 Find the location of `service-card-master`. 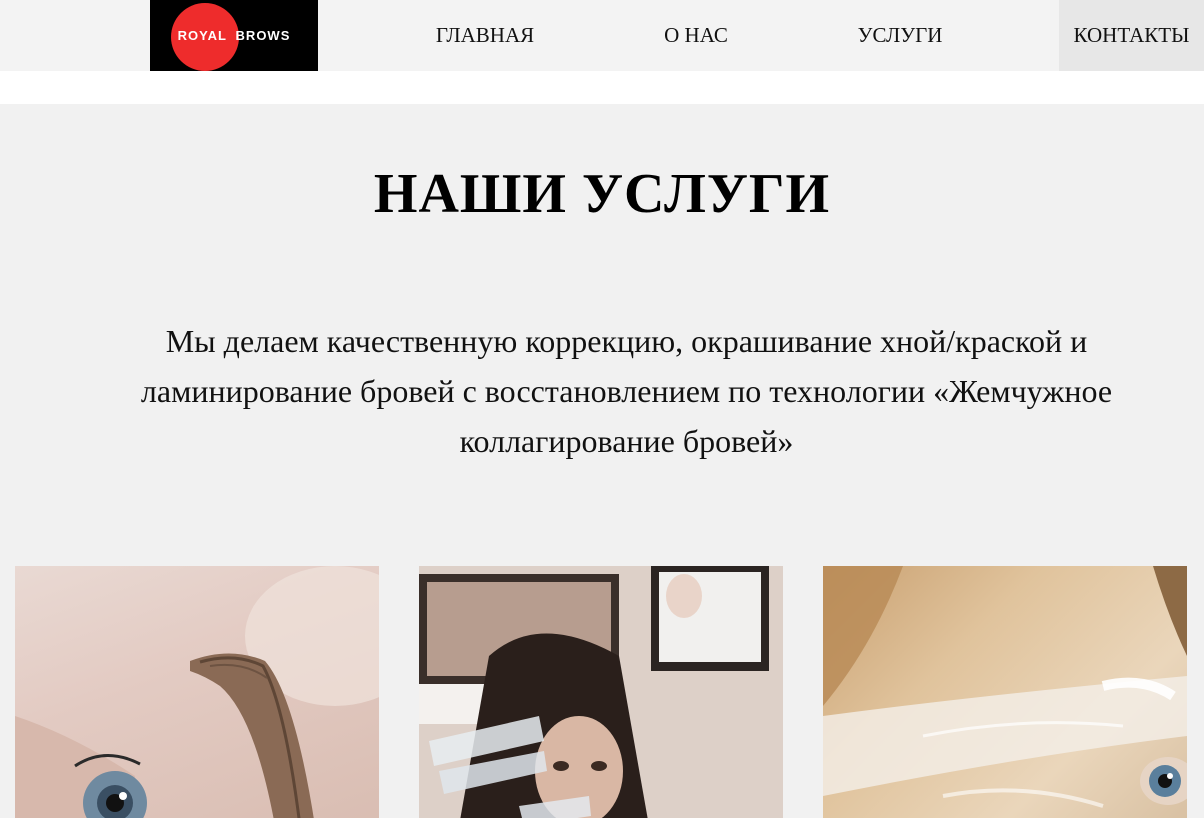

service-card-master is located at coordinates (601, 692).